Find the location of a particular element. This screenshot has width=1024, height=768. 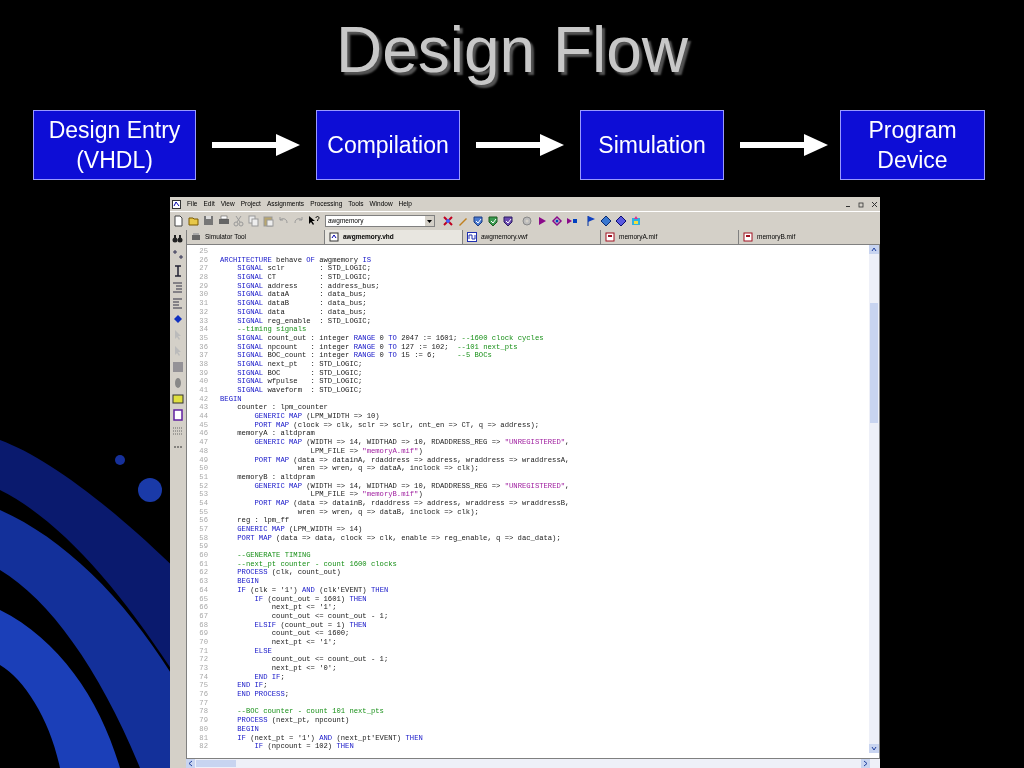

slide-title: Design Flow is located at coordinates (512, 50).